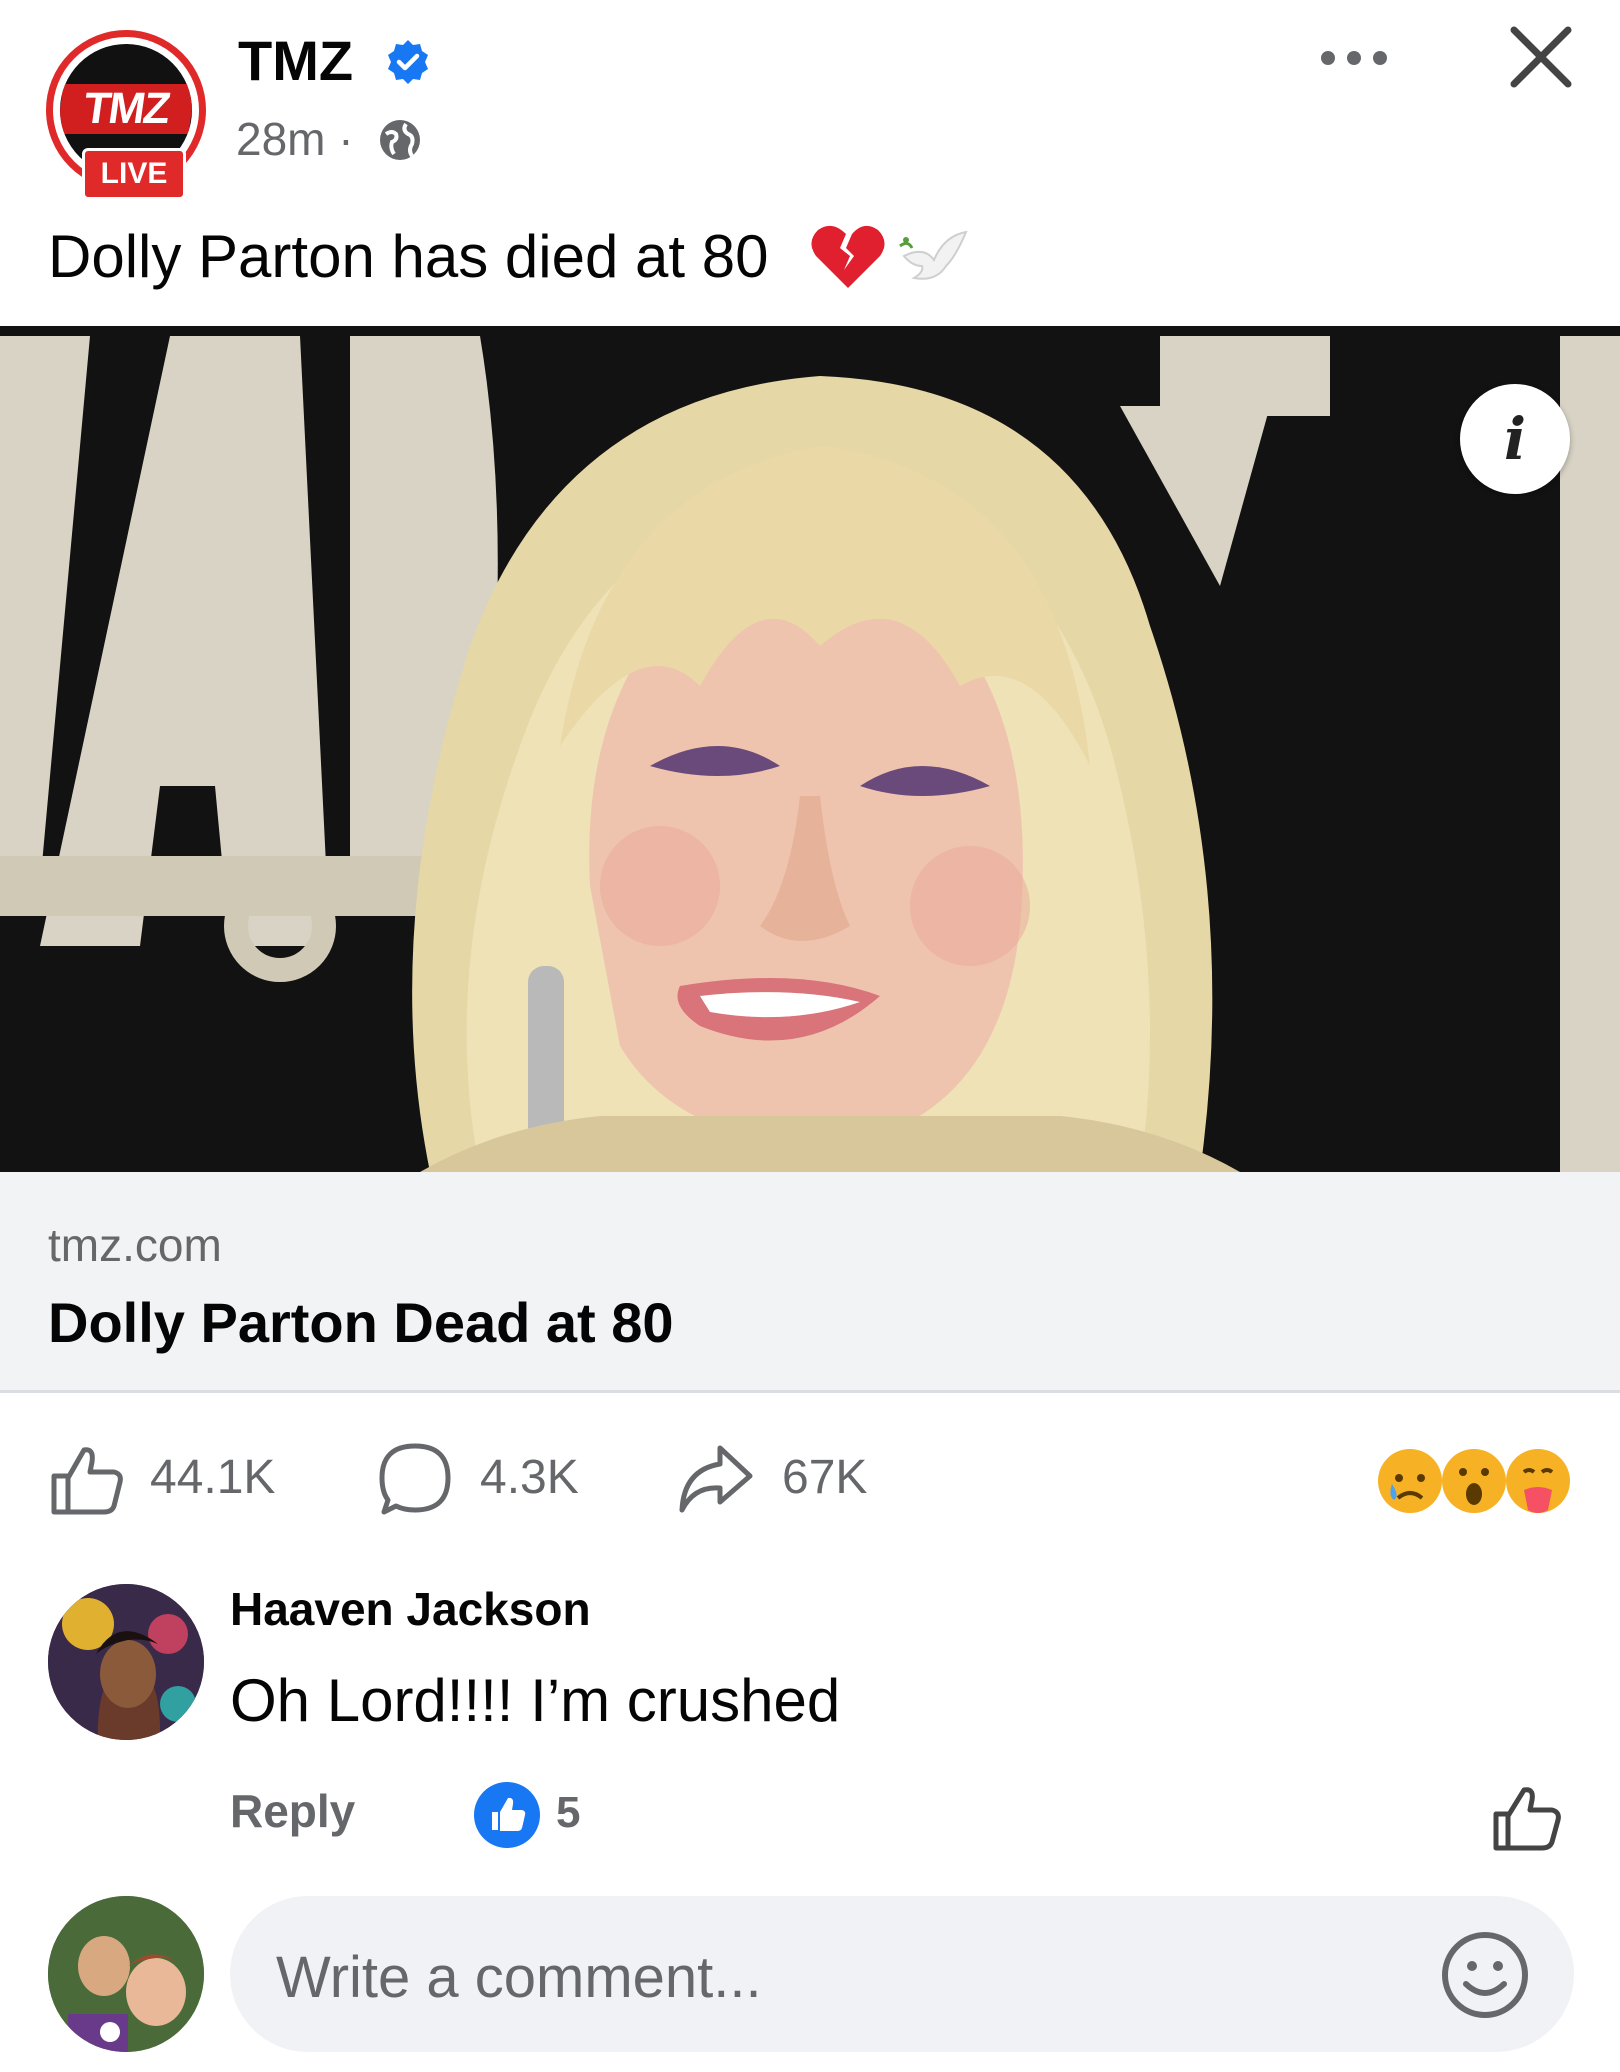 The height and width of the screenshot is (2072, 1620). I want to click on commenter-photo, so click(126, 1662).